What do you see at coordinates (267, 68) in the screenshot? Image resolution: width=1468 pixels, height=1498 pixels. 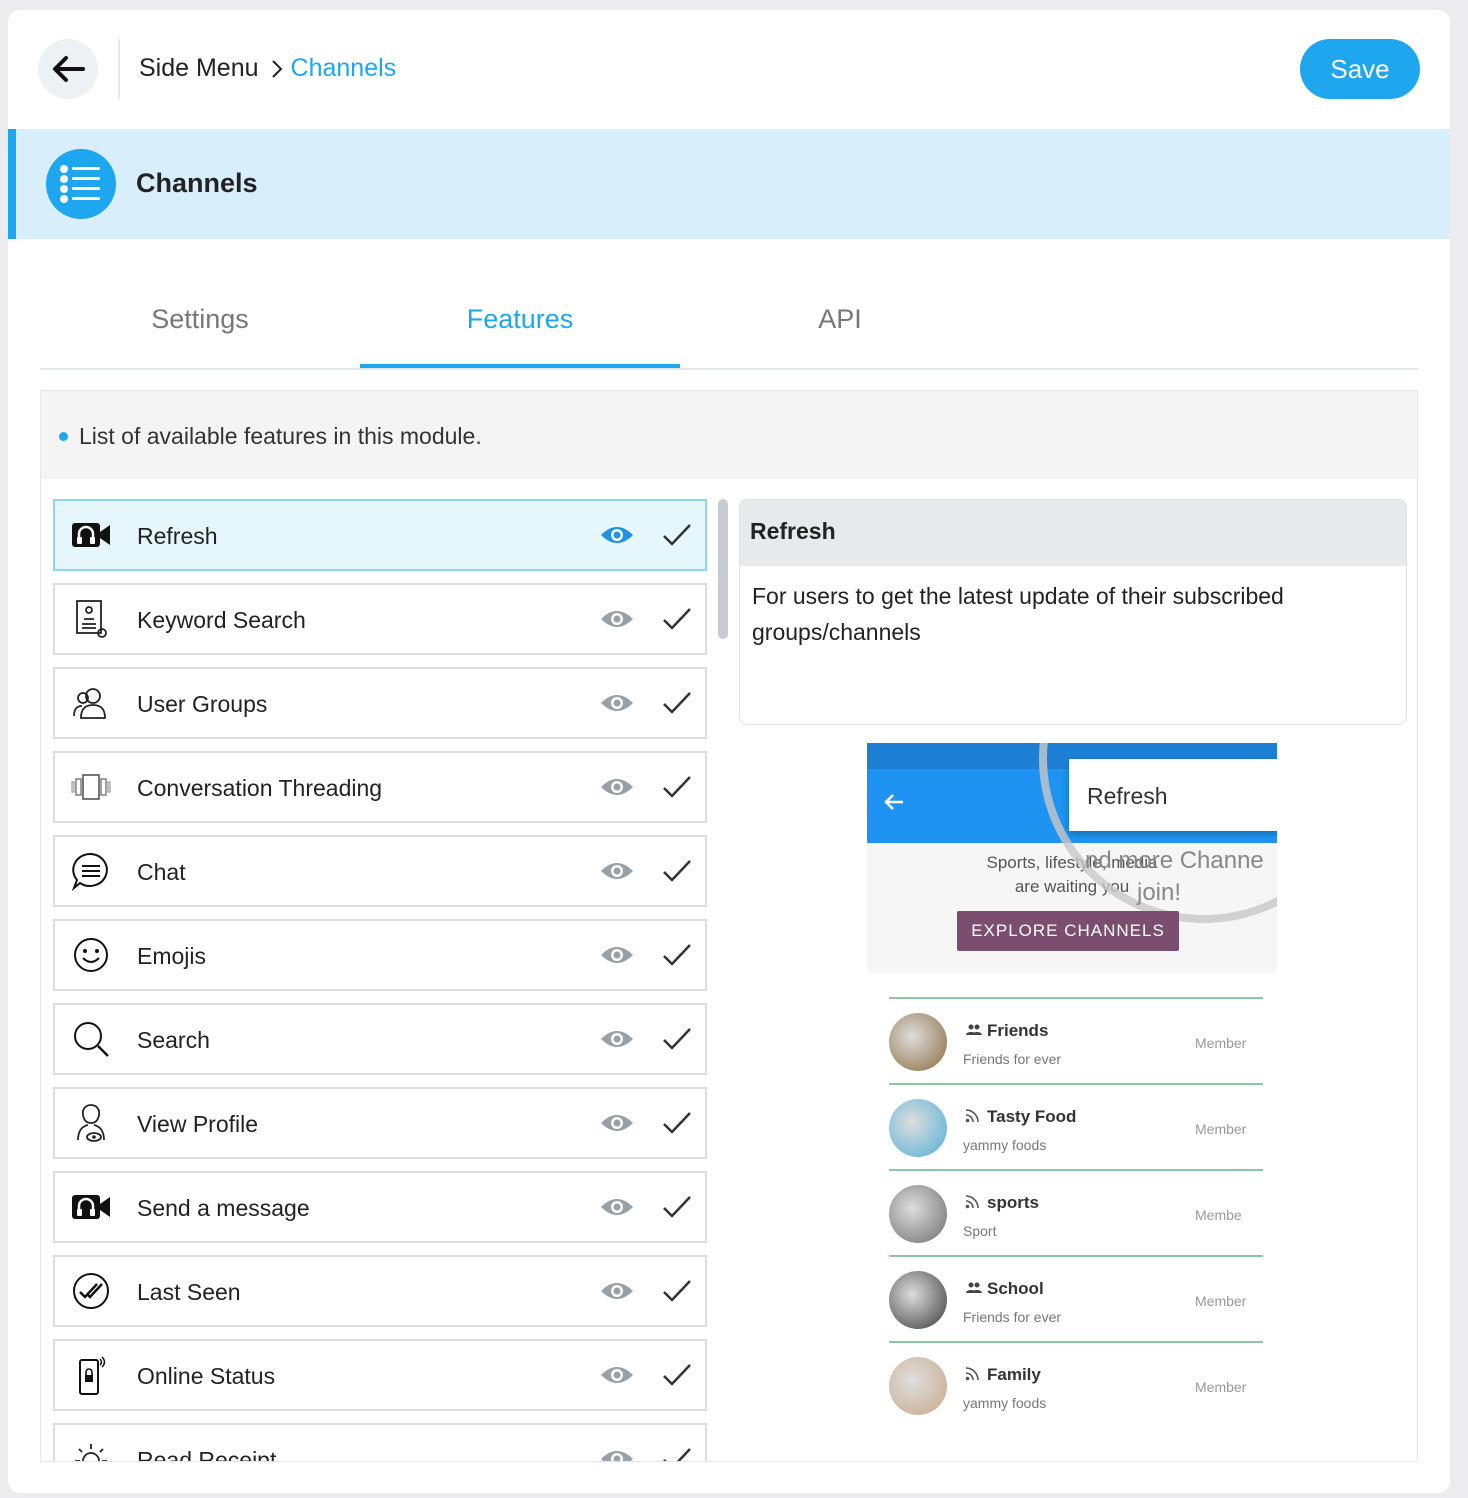 I see `breadcrumb: Side Menu Channels` at bounding box center [267, 68].